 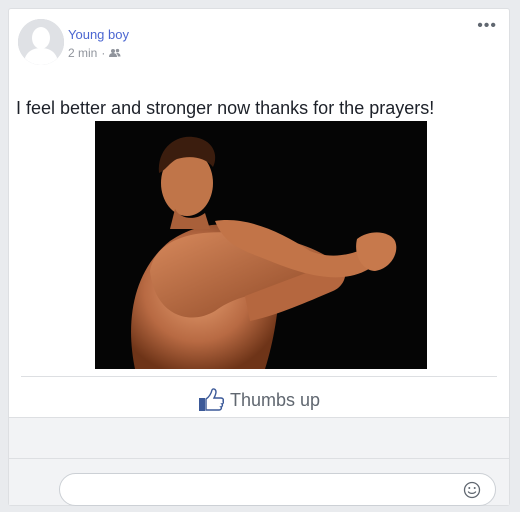 I want to click on friends-icon, so click(x=115, y=53).